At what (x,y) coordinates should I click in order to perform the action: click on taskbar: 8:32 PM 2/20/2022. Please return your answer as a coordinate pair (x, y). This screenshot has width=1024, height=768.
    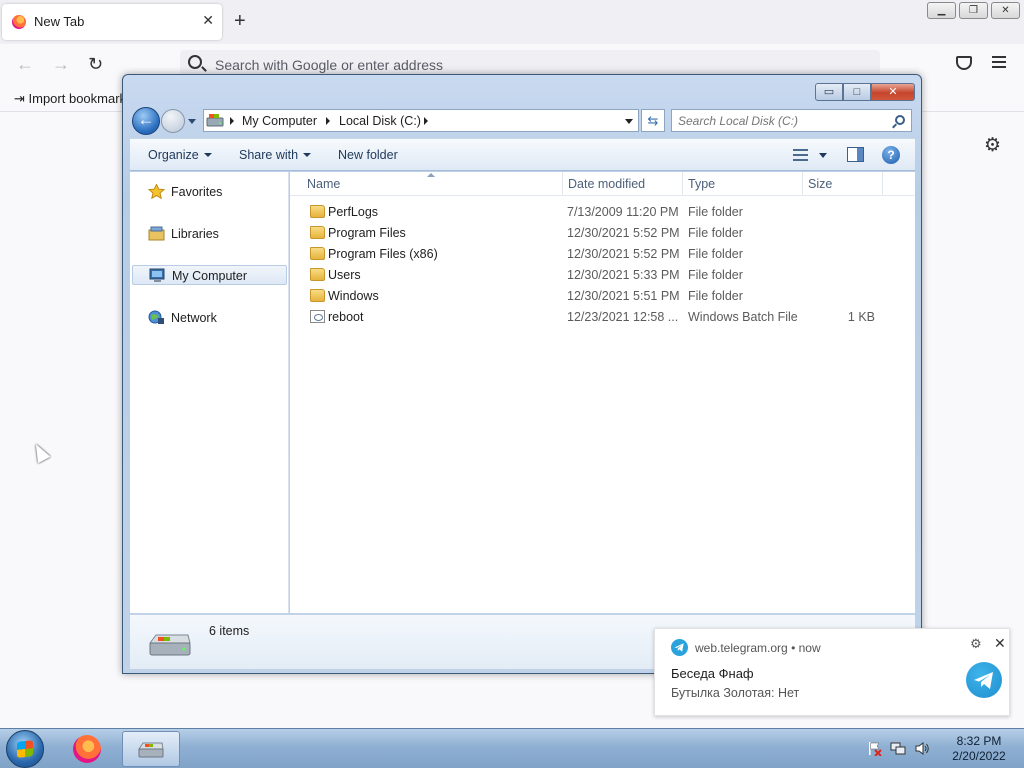
    Looking at the image, I should click on (512, 748).